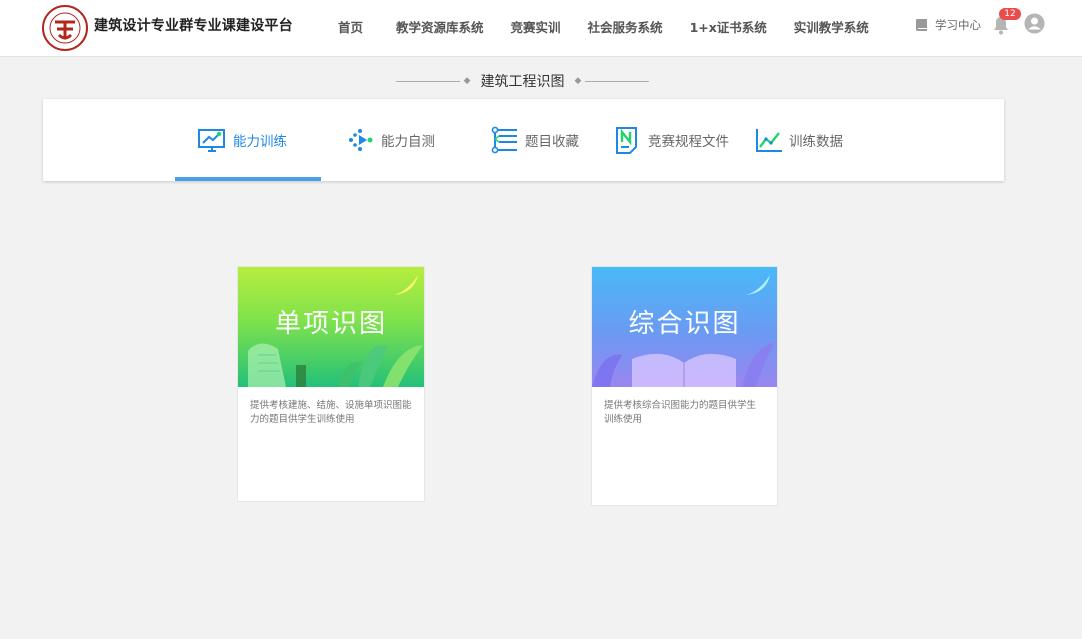 The width and height of the screenshot is (1082, 639). I want to click on nav-resource-library: 教学资源库系统, so click(440, 26).